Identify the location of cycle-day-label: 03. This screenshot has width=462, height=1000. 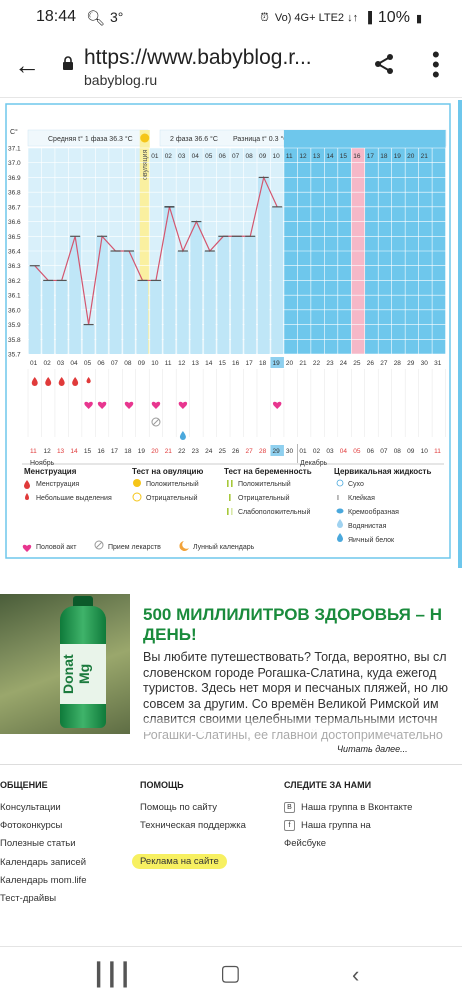
(61, 363).